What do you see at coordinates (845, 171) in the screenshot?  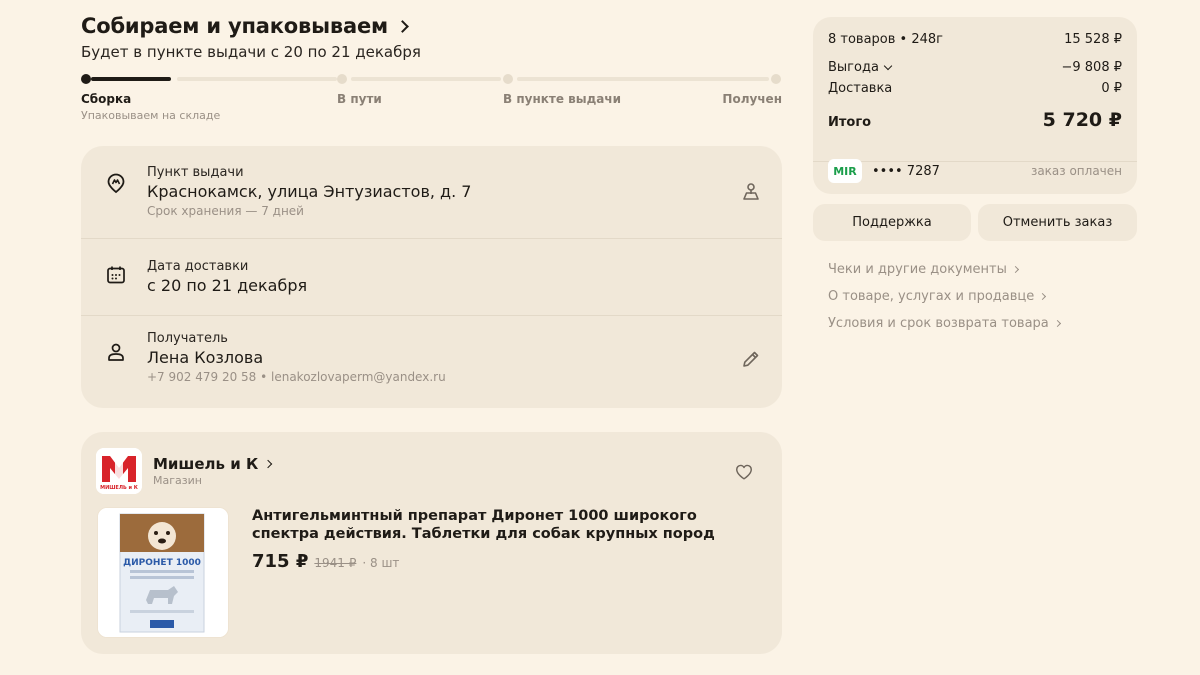 I see `mir-card-icon: MIR` at bounding box center [845, 171].